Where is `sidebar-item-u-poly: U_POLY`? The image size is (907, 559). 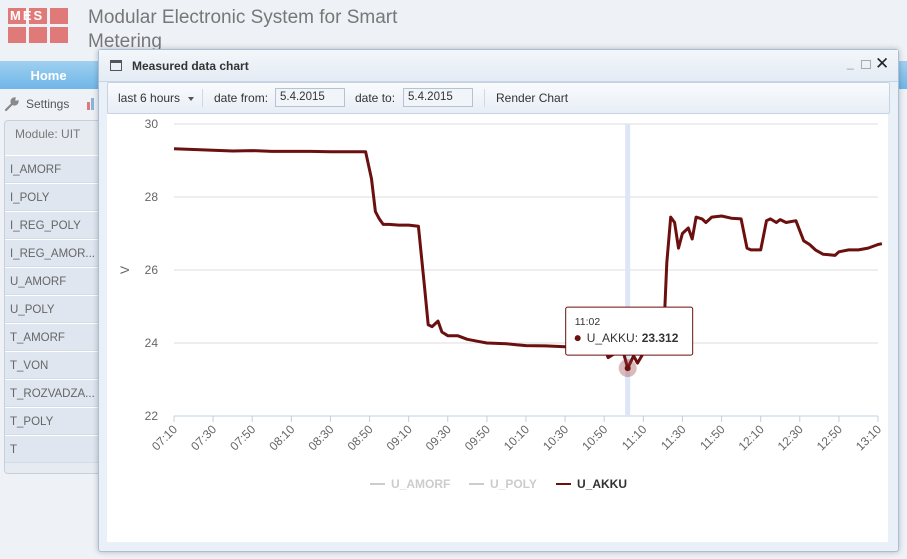 sidebar-item-u-poly: U_POLY is located at coordinates (52, 309).